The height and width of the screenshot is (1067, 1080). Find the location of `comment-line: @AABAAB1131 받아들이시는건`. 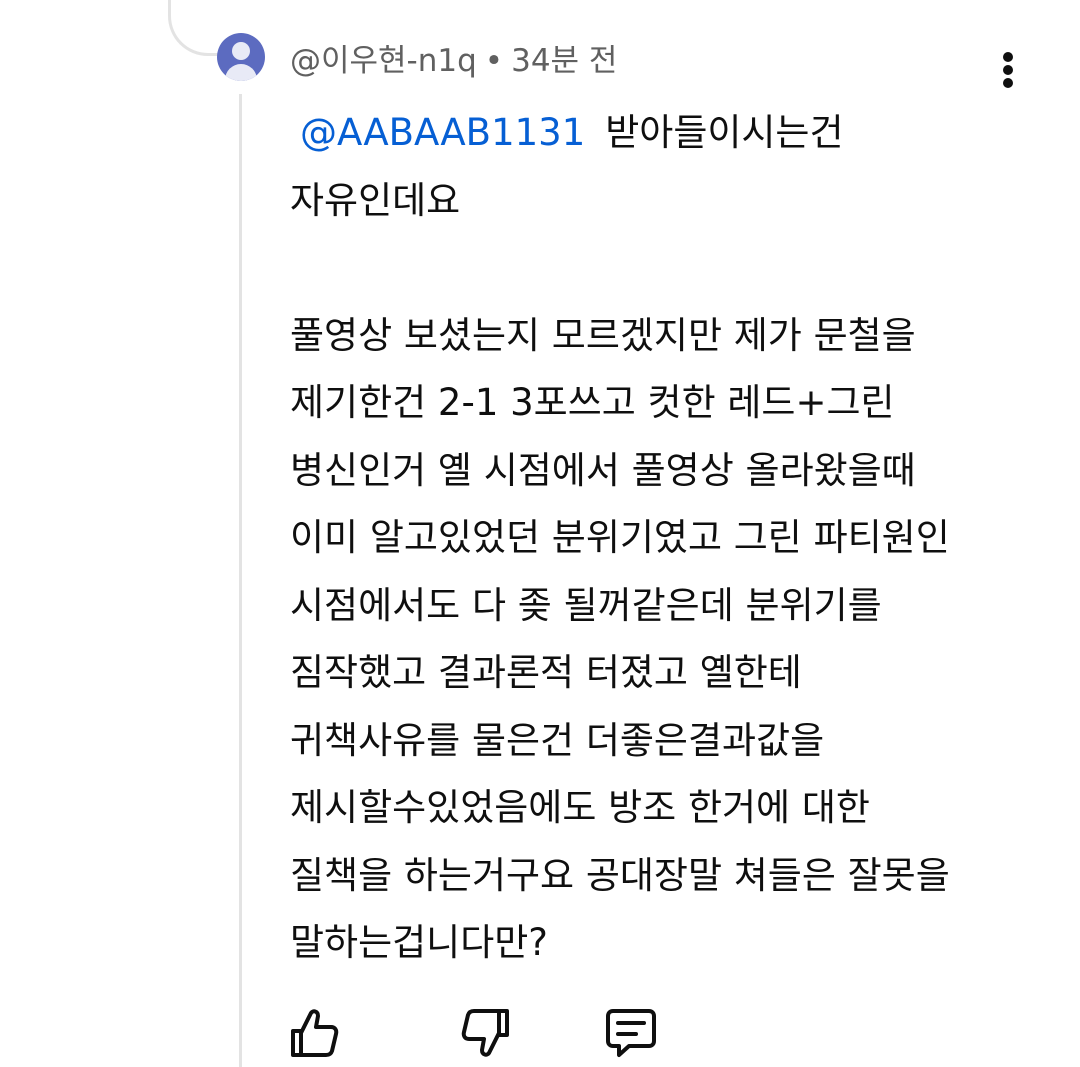

comment-line: @AABAAB1131 받아들이시는건 is located at coordinates (670, 133).